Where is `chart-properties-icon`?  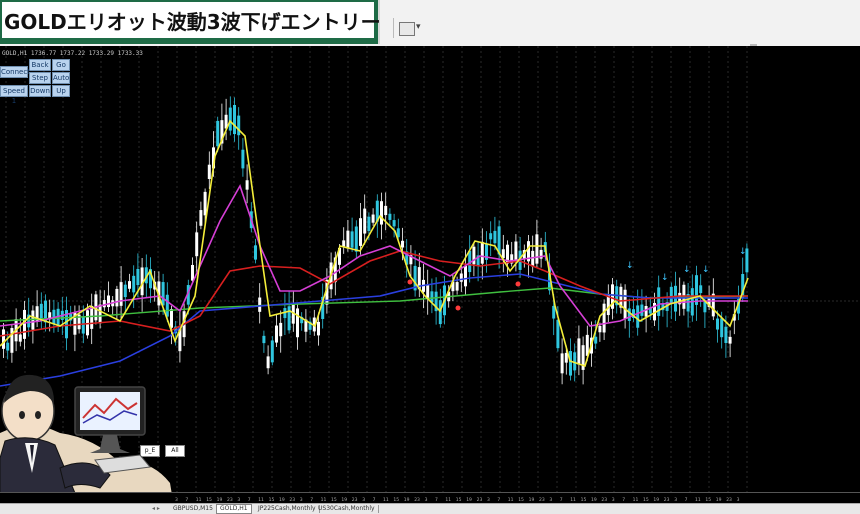
chart-properties-icon is located at coordinates (407, 29).